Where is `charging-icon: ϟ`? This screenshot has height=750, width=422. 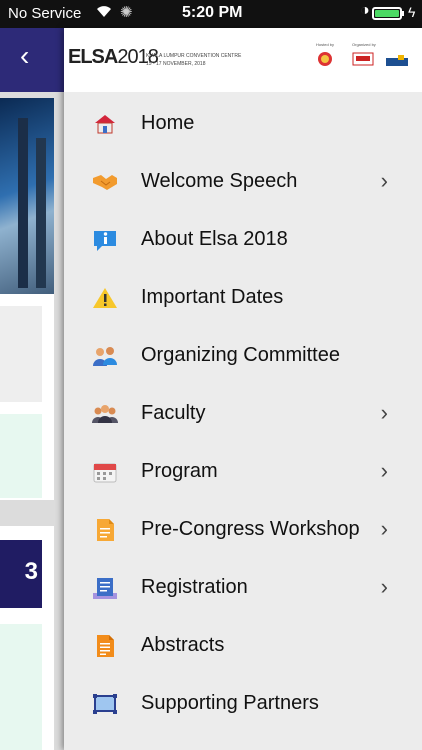 charging-icon: ϟ is located at coordinates (412, 12).